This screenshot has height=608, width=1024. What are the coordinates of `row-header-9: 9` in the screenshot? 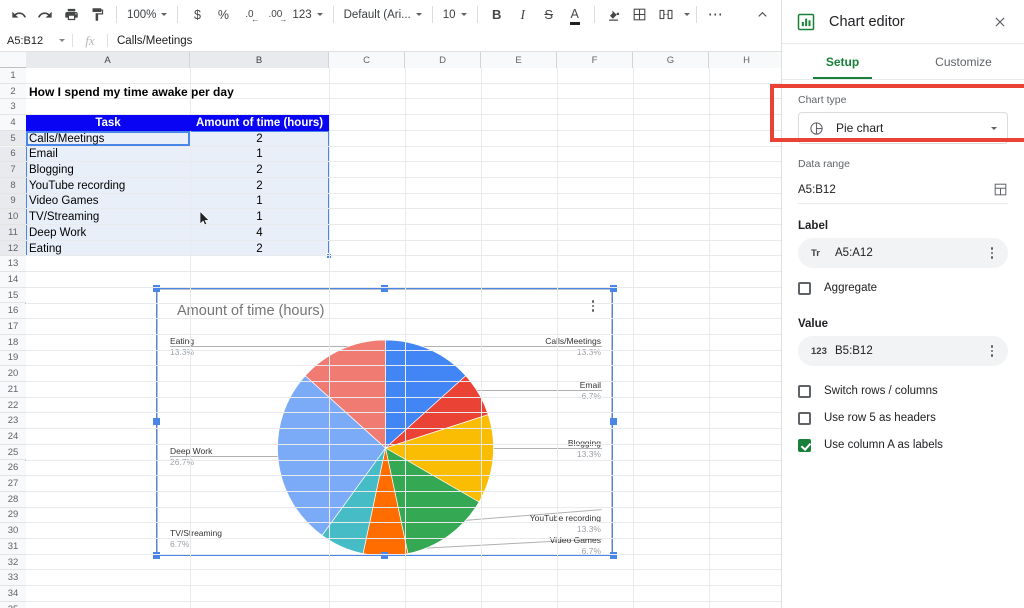 It's located at (13, 201).